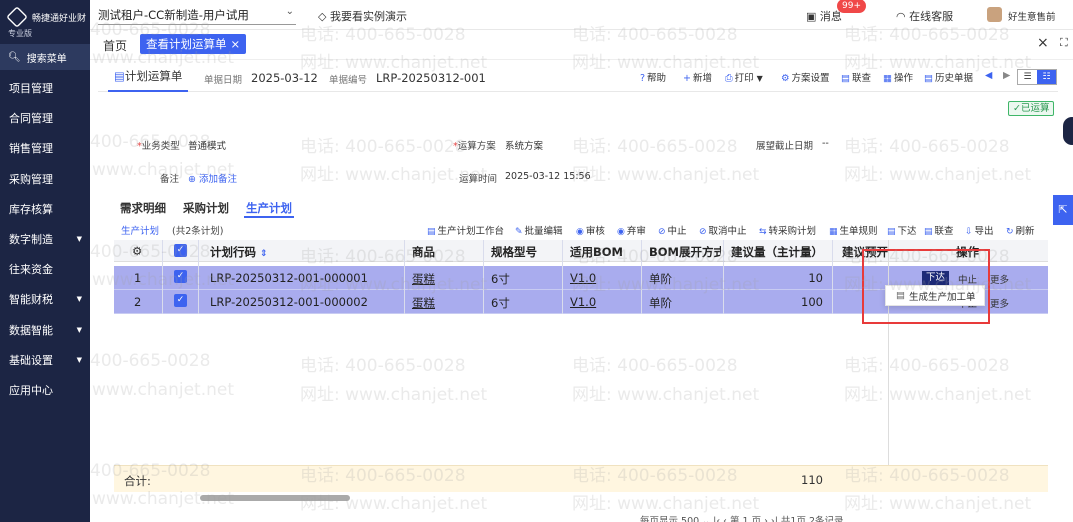 The height and width of the screenshot is (522, 1073). What do you see at coordinates (31, 88) in the screenshot?
I see `sidebar-item-label: 项目管理` at bounding box center [31, 88].